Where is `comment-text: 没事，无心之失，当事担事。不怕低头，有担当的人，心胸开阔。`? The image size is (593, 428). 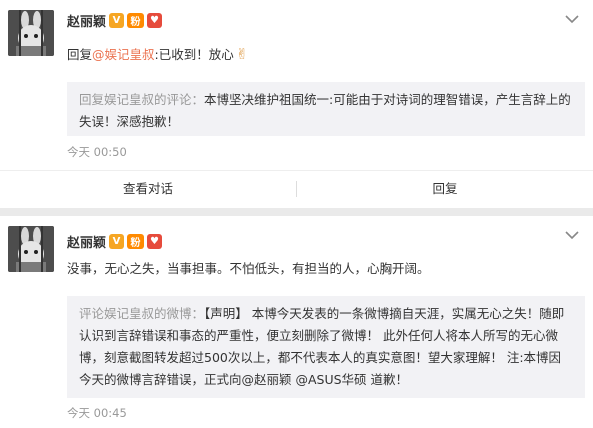
comment-text: 没事，无心之失，当事担事。不怕低头，有担当的人，心胸开阔。 is located at coordinates (248, 268).